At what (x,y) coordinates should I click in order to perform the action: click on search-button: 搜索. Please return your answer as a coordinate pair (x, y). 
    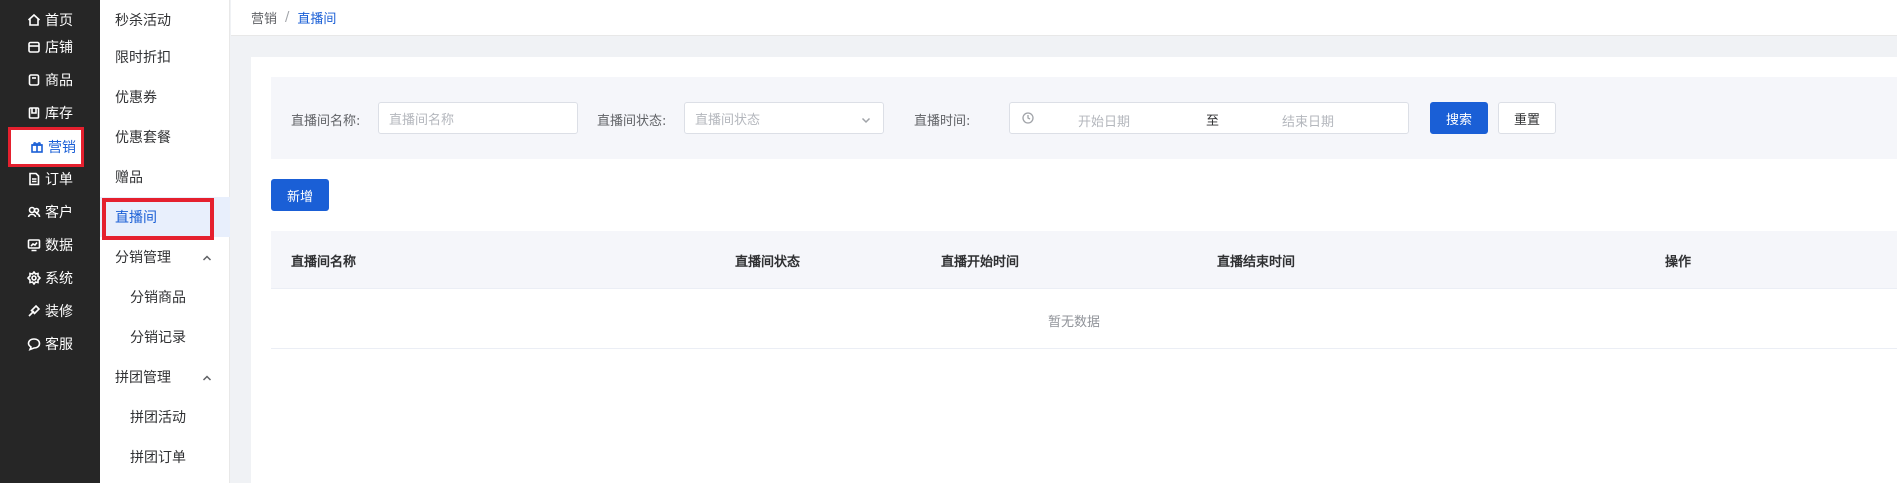
    Looking at the image, I should click on (1459, 118).